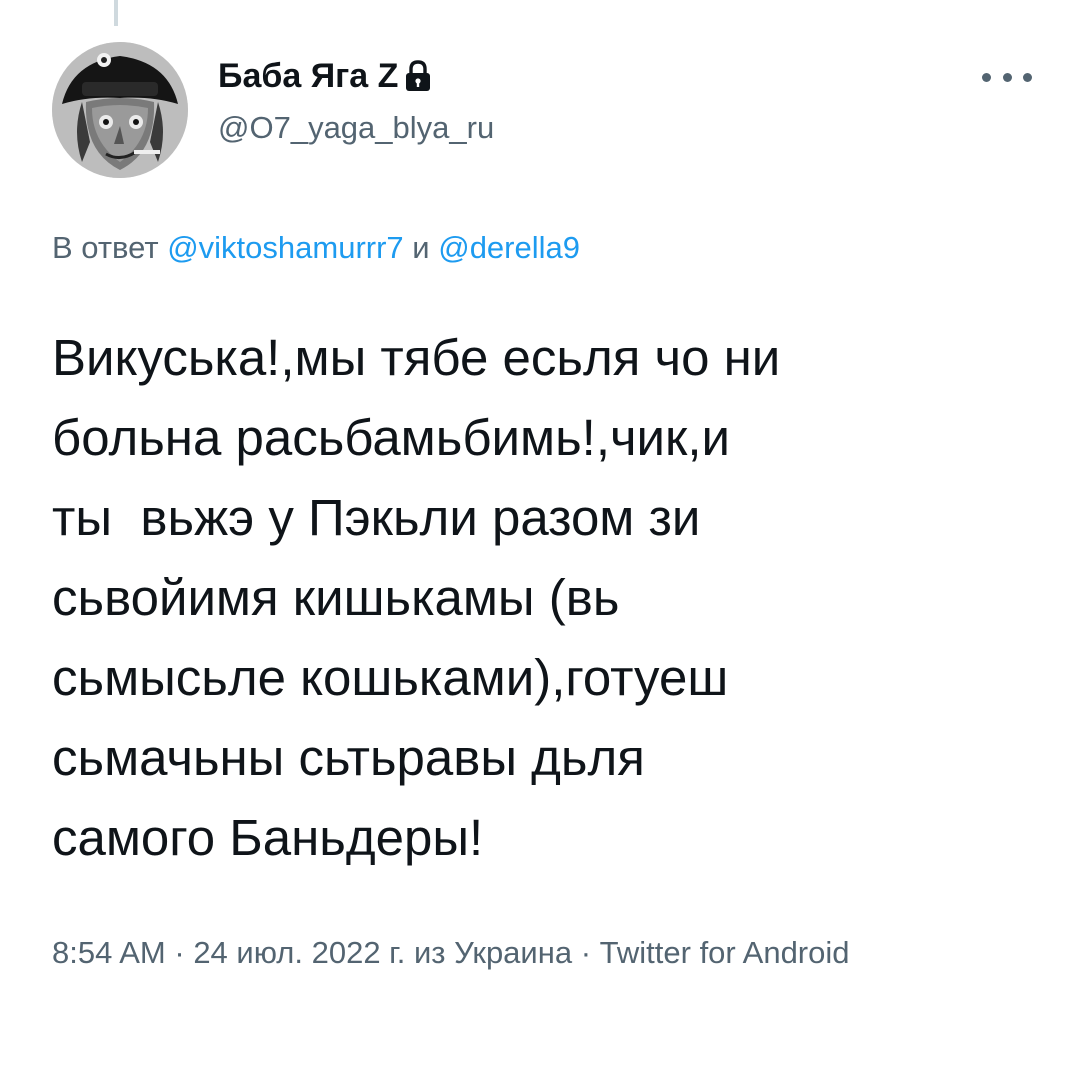 The height and width of the screenshot is (1080, 1080). What do you see at coordinates (336, 597) in the screenshot?
I see `tweet-text-line: сьвойимя кишькамы (вь` at bounding box center [336, 597].